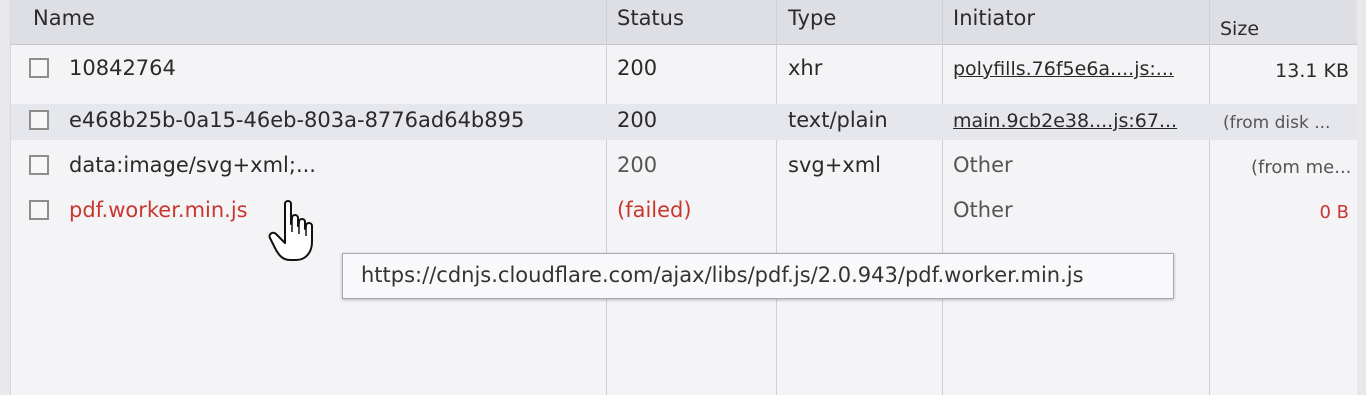  I want to click on request-name: 10842764, so click(122, 68).